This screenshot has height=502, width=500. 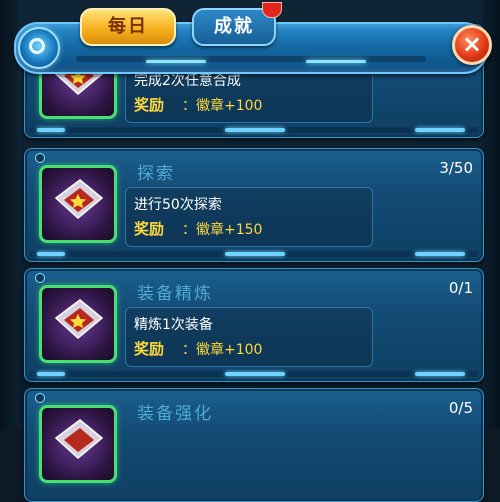 I want to click on ring-inner, so click(x=37, y=46).